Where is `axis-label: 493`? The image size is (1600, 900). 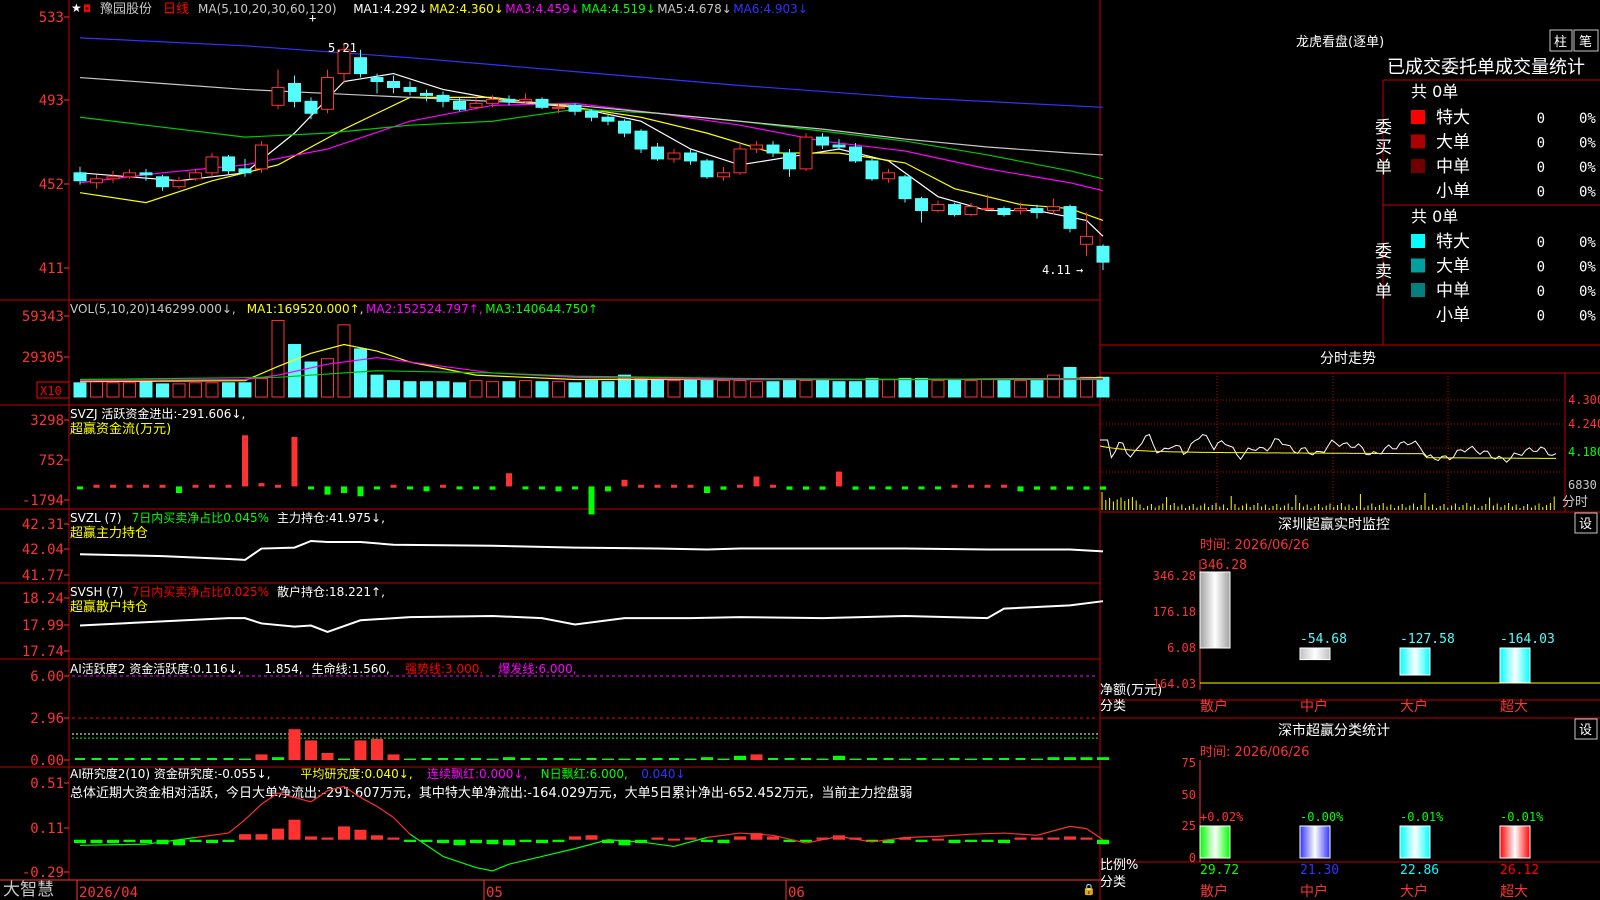
axis-label: 493 is located at coordinates (51, 101).